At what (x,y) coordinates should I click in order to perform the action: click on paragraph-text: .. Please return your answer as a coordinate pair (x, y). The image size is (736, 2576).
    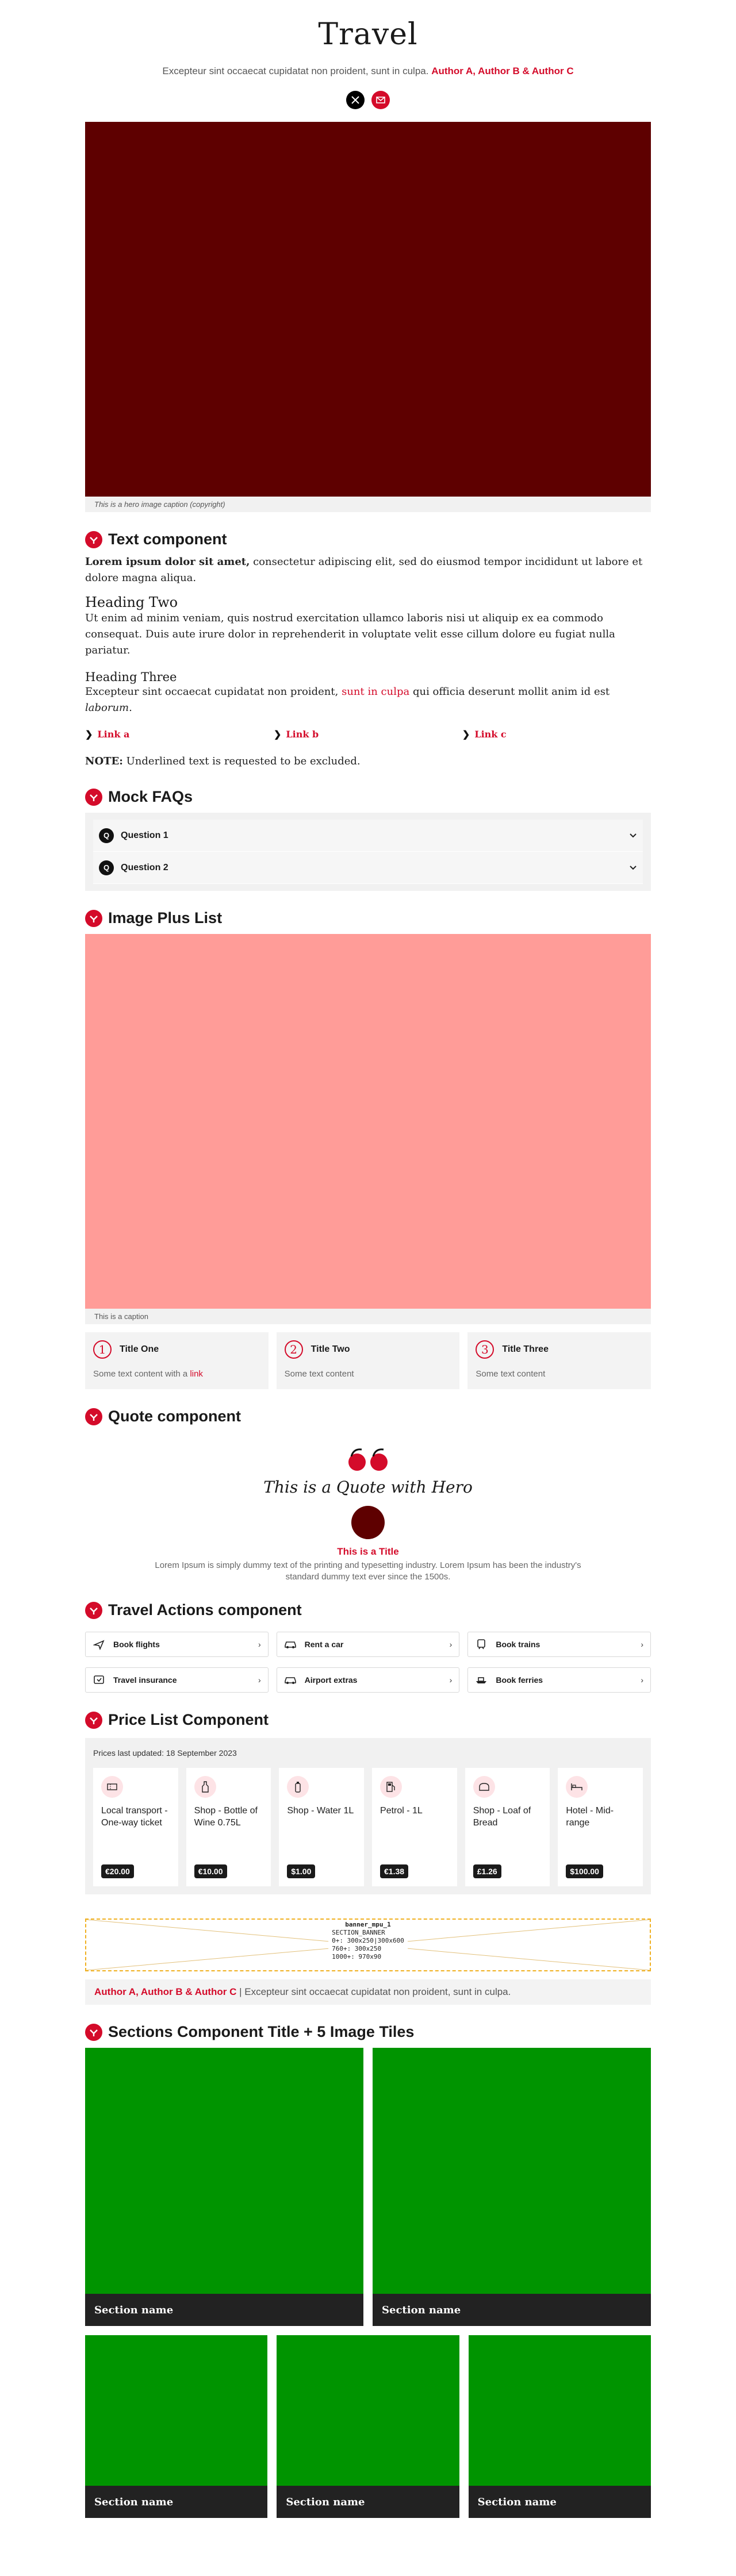
    Looking at the image, I should click on (130, 708).